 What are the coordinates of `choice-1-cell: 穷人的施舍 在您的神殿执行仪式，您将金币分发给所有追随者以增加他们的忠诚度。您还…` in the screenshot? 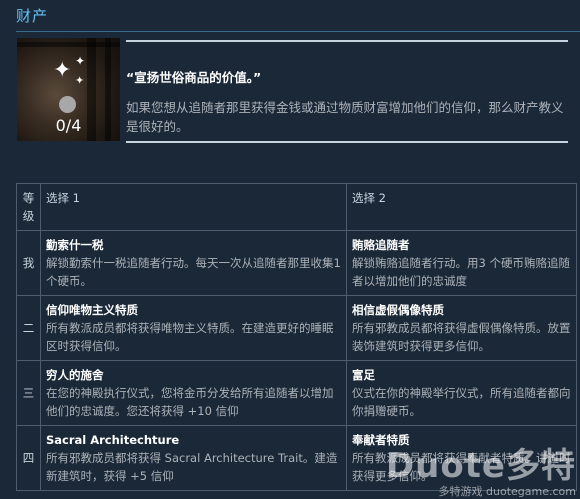 It's located at (193, 393).